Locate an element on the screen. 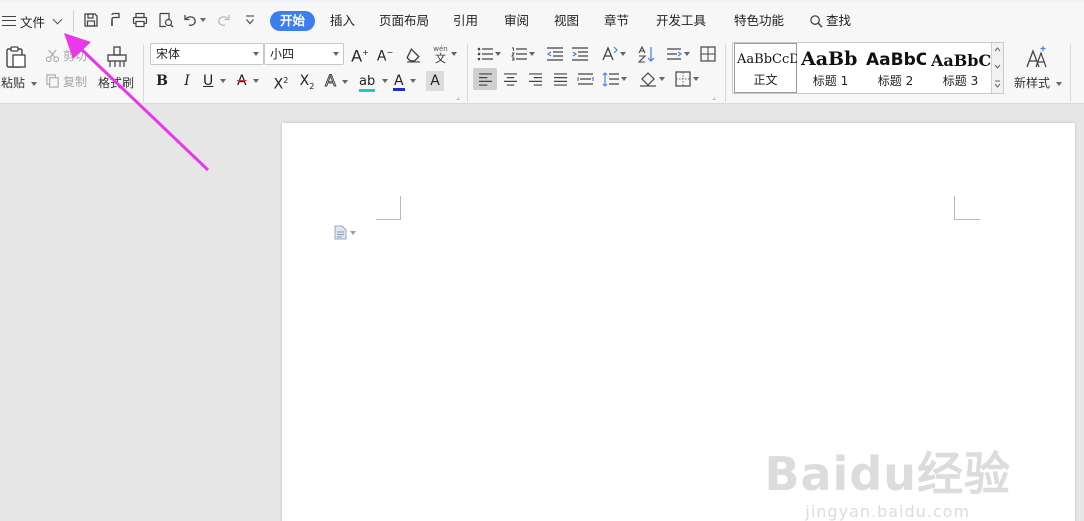 This screenshot has width=1084, height=521. borders-icon is located at coordinates (687, 79).